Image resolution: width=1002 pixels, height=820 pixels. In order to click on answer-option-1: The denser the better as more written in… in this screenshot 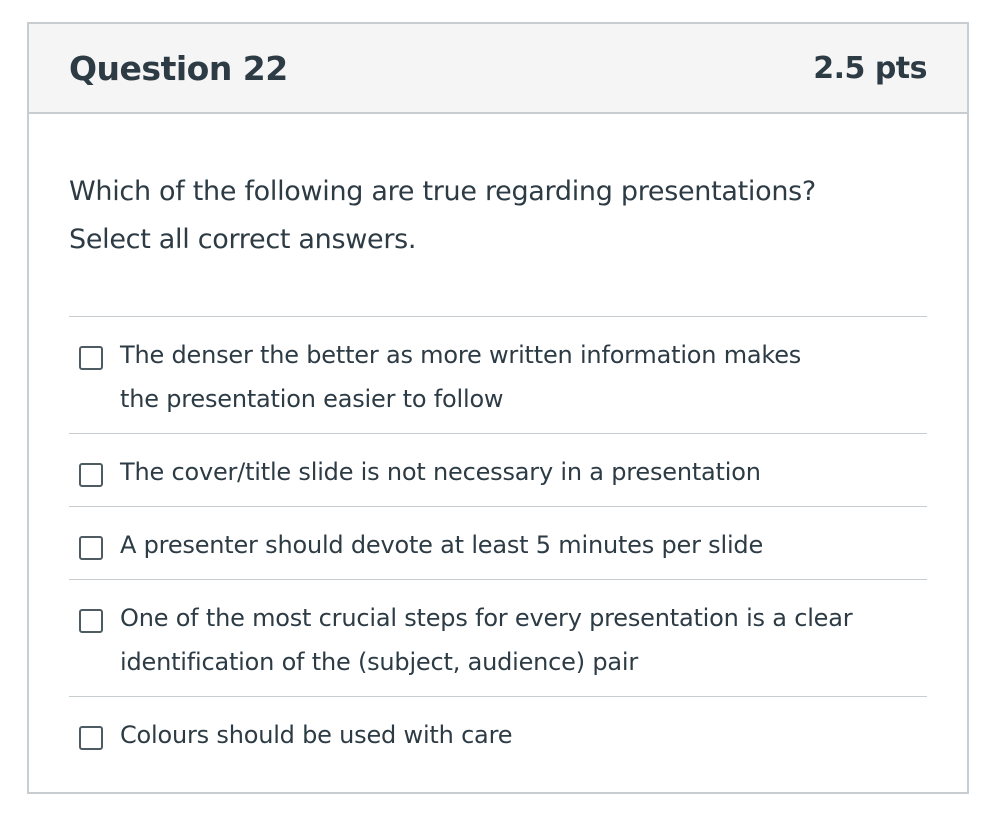, I will do `click(498, 375)`.